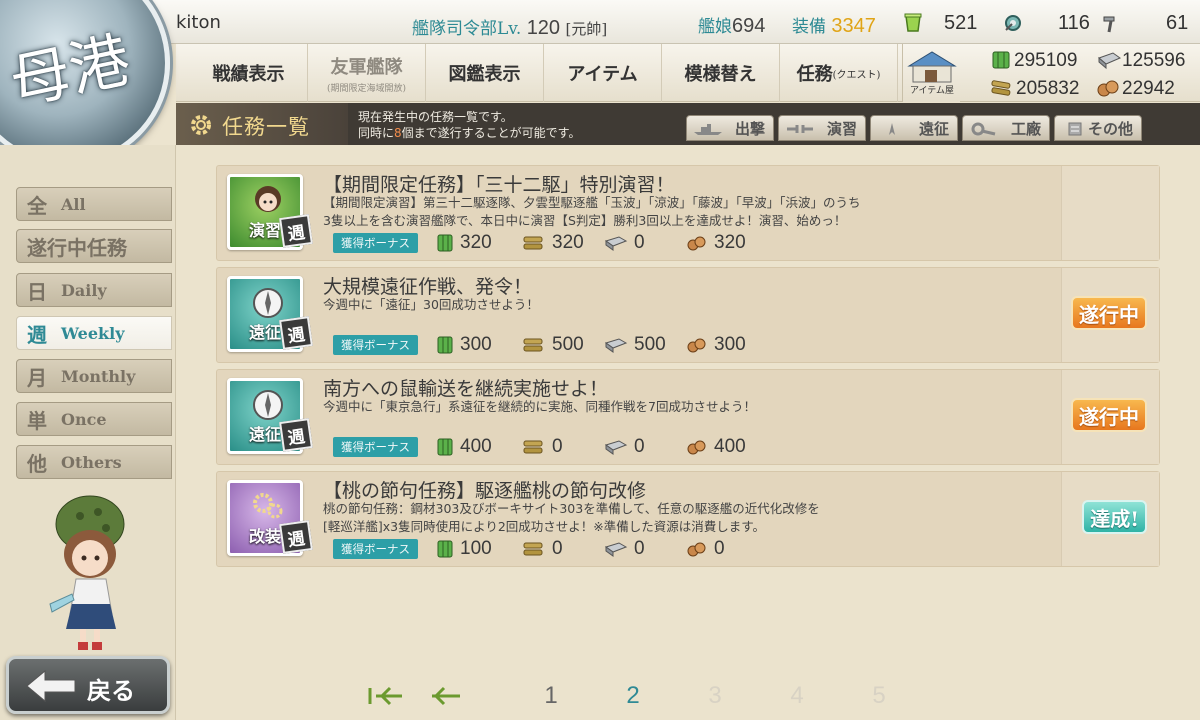  I want to click on reward-row: 獲得ボーナス 300 500 500 300, so click(539, 345).